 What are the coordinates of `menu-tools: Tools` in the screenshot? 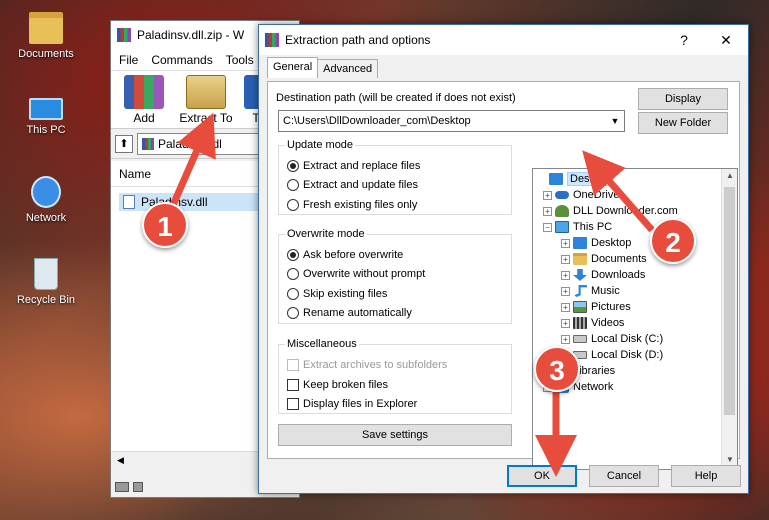 It's located at (240, 60).